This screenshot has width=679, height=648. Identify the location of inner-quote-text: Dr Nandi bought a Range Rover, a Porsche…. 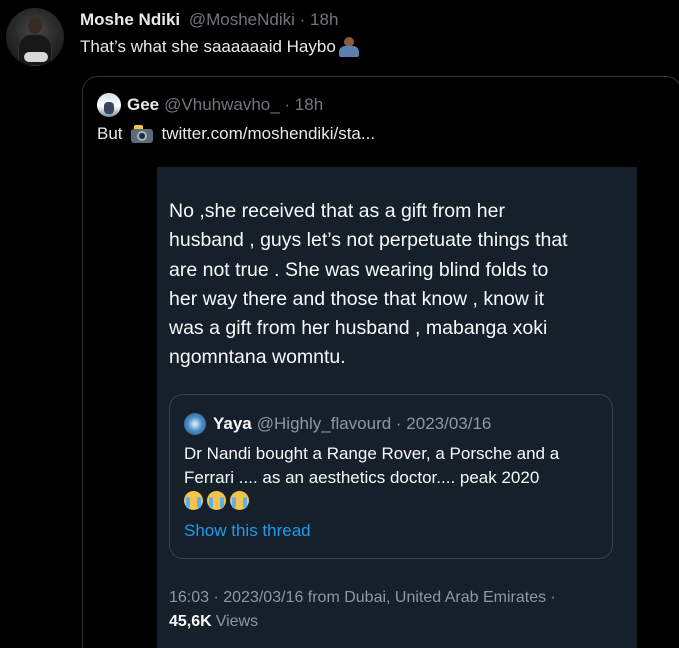
(372, 465).